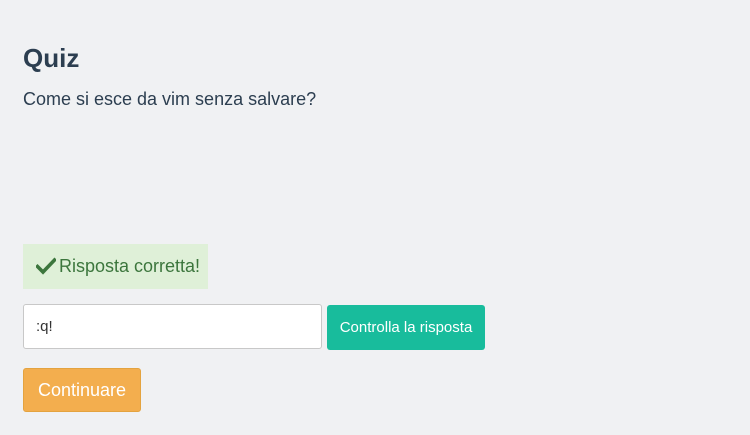  I want to click on answer-feedback-alert: Risposta corretta!, so click(115, 266).